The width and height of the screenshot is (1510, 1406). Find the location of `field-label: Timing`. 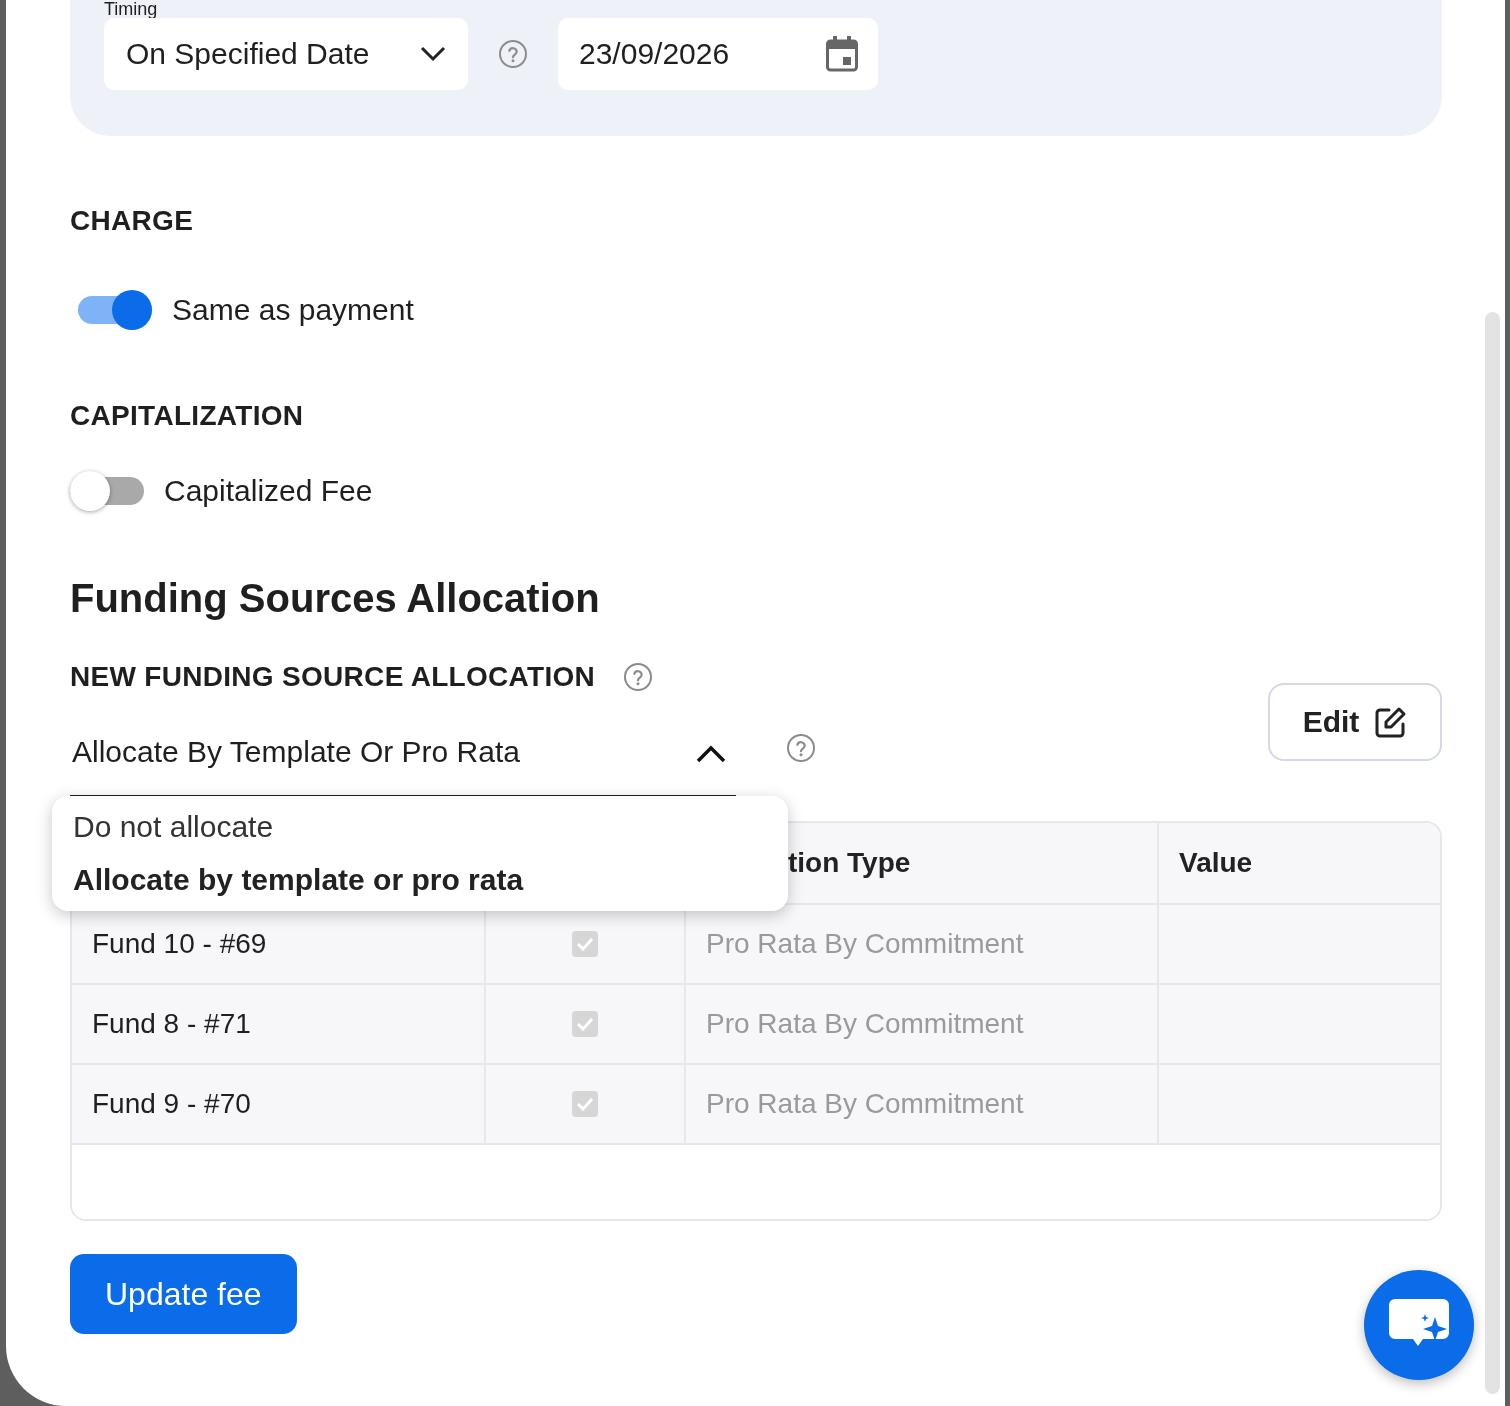

field-label: Timing is located at coordinates (131, 9).